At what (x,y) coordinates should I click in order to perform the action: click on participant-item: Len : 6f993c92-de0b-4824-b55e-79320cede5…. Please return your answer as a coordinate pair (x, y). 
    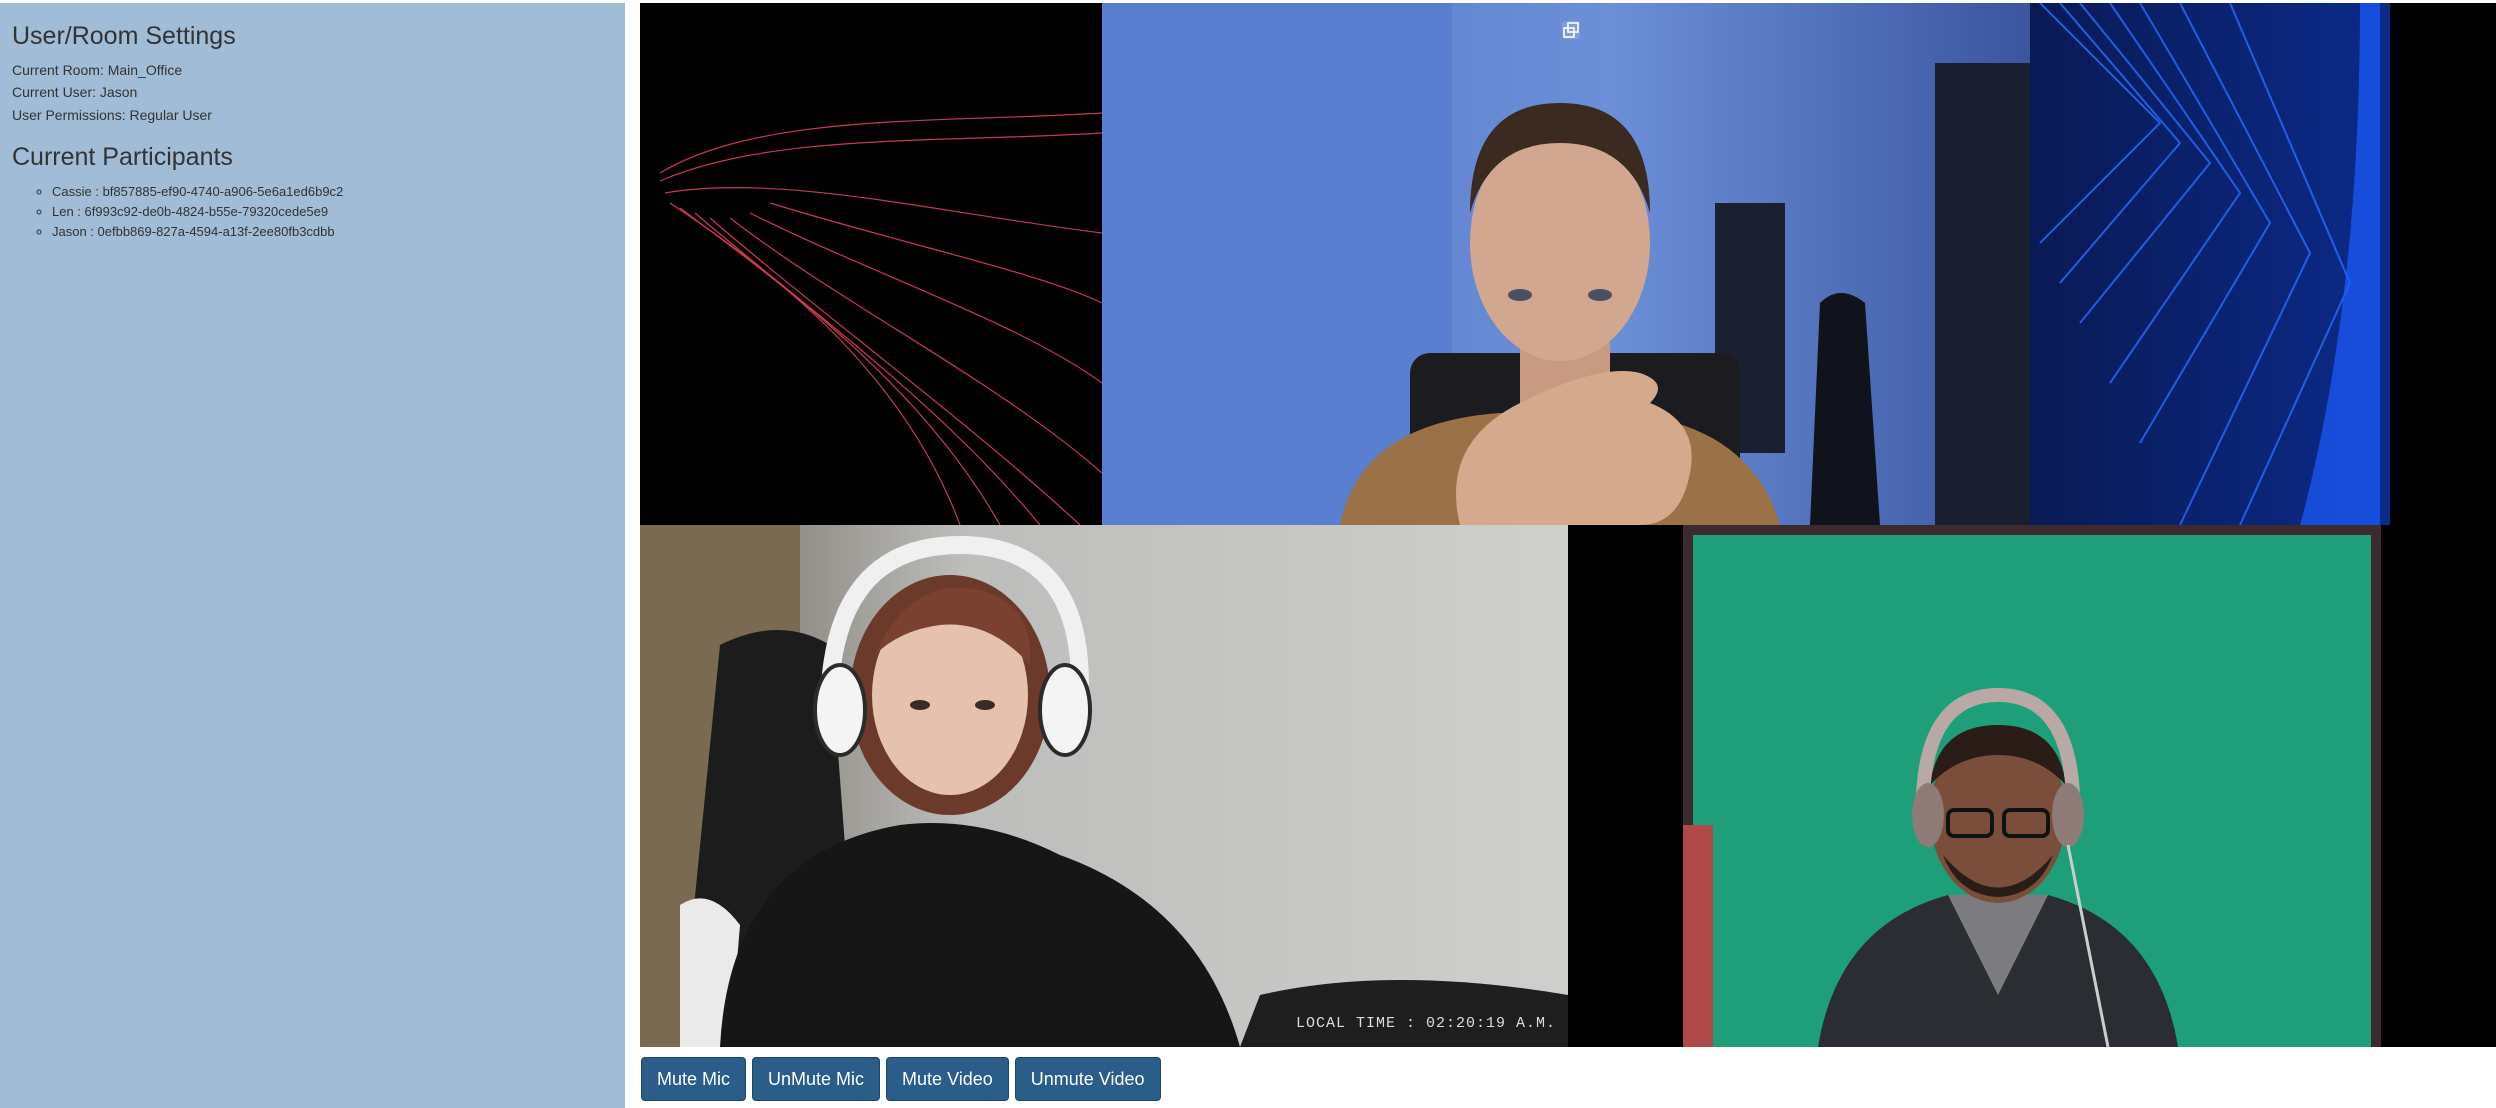
    Looking at the image, I should click on (332, 212).